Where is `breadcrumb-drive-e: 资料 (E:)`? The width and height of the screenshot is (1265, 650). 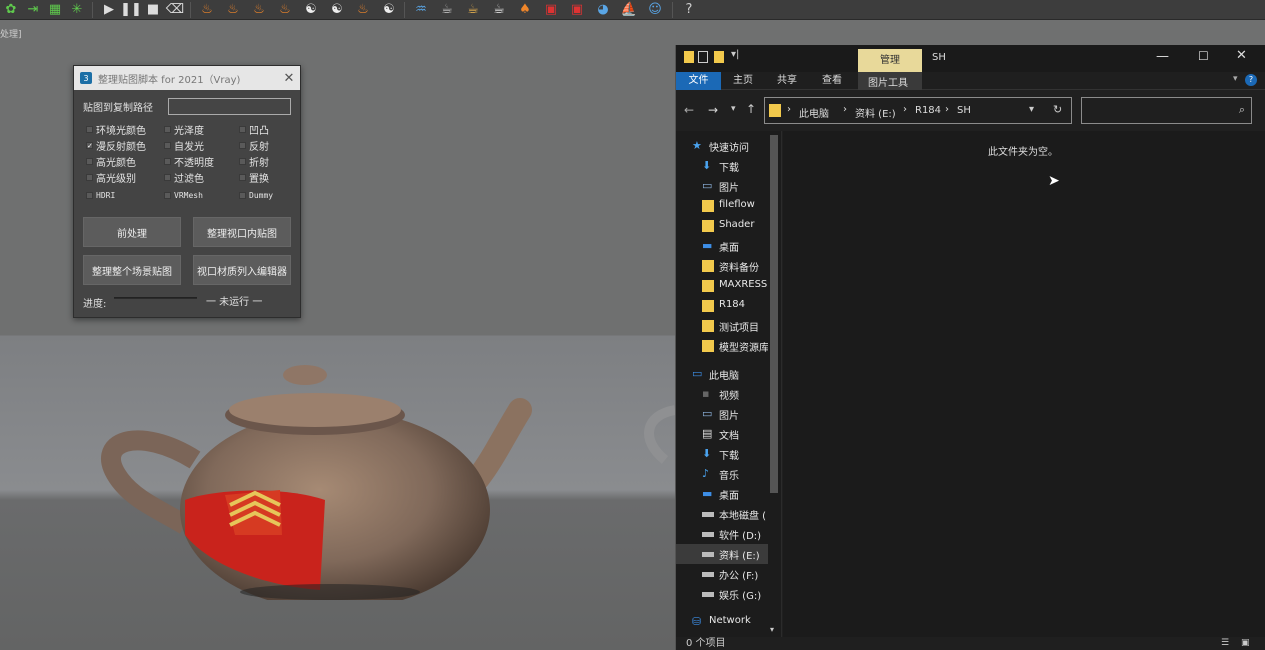 breadcrumb-drive-e: 资料 (E:) is located at coordinates (875, 112).